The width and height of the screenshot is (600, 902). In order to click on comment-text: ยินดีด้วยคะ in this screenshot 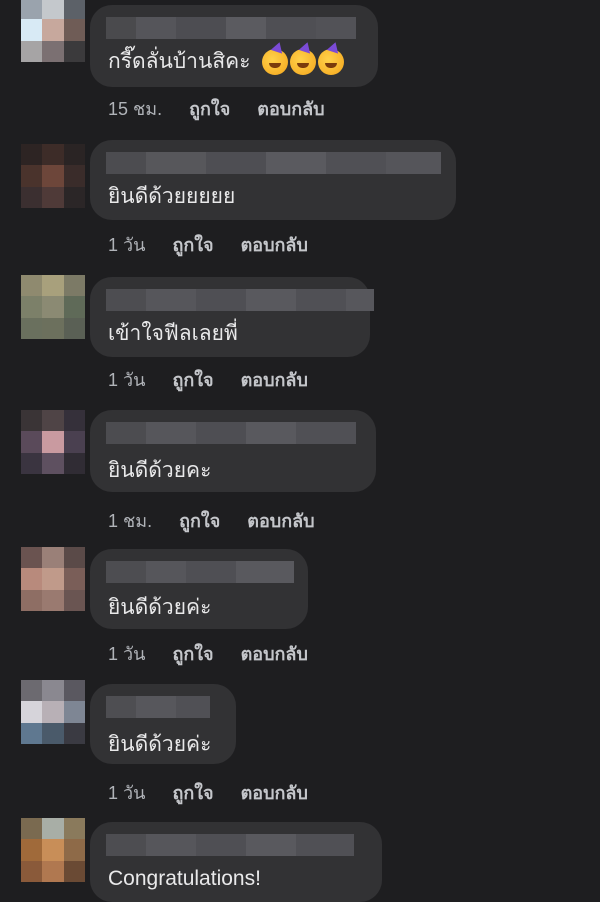, I will do `click(160, 470)`.